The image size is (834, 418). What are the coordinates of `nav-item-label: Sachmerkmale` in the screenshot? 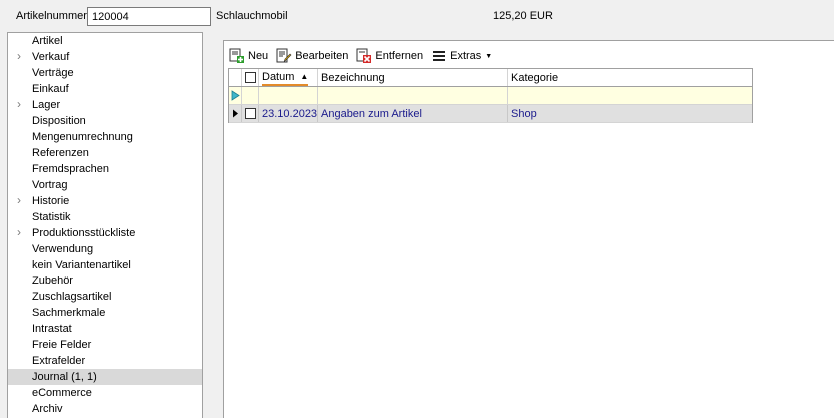 It's located at (69, 313).